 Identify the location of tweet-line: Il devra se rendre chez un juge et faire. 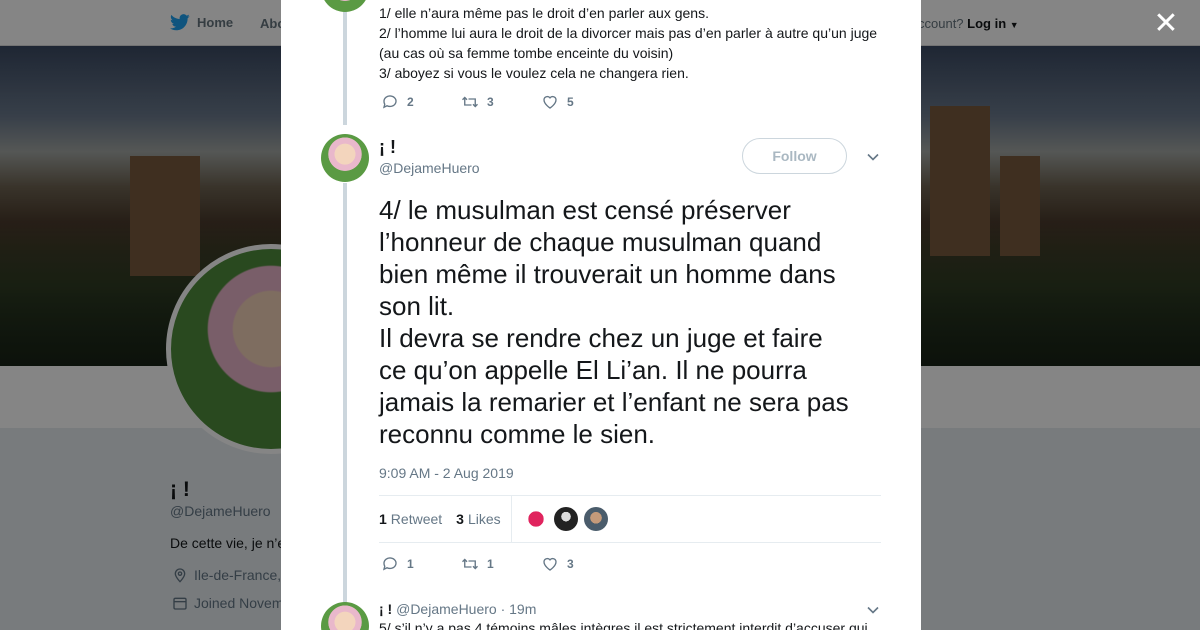
(601, 338).